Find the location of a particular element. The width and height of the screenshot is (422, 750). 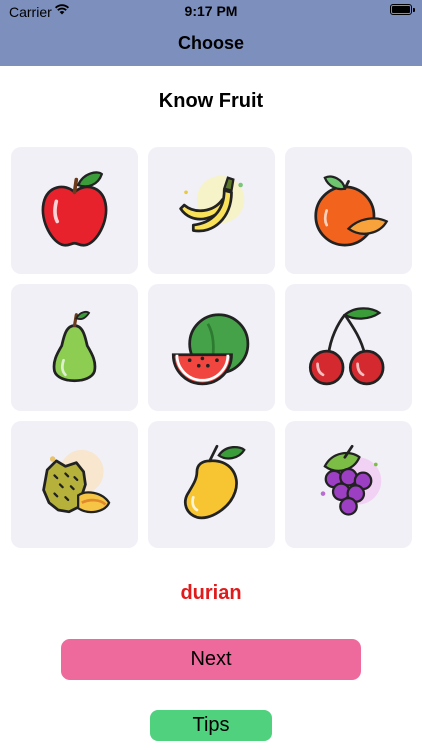

mango-icon is located at coordinates (215, 482).